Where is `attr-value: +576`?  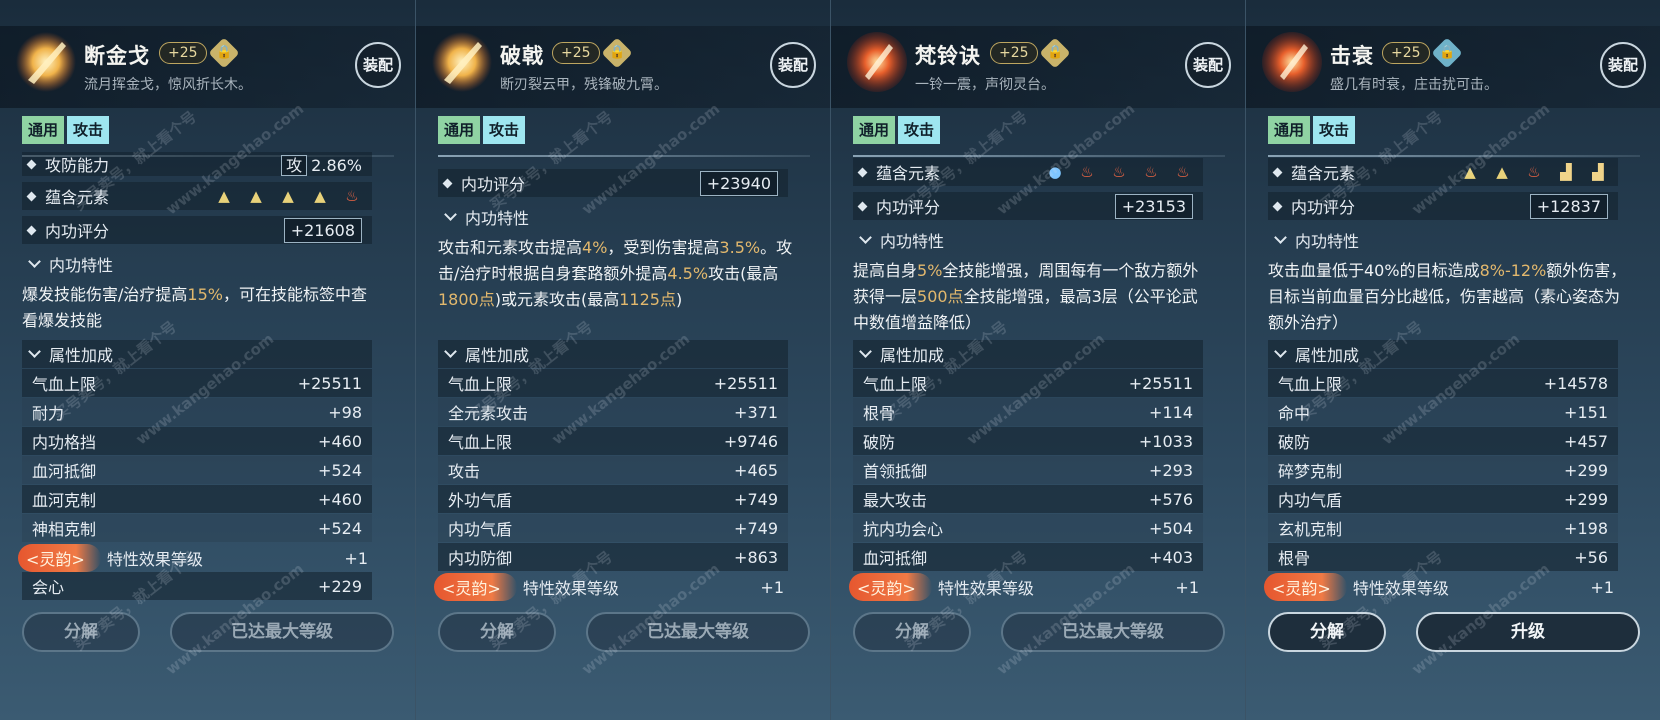
attr-value: +576 is located at coordinates (1171, 499).